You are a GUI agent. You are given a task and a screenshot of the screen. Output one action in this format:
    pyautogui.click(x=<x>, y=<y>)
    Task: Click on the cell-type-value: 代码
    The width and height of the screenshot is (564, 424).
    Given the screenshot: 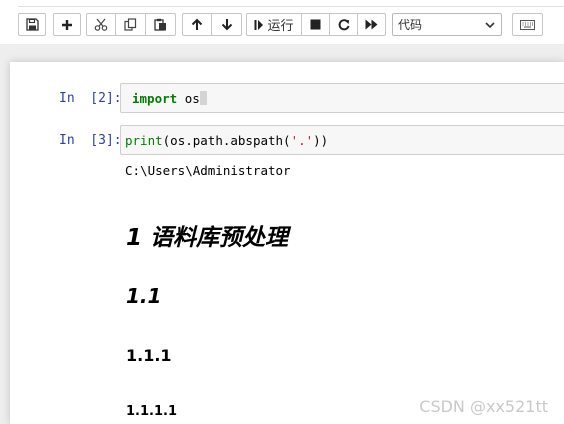 What is the action you would take?
    pyautogui.click(x=410, y=25)
    